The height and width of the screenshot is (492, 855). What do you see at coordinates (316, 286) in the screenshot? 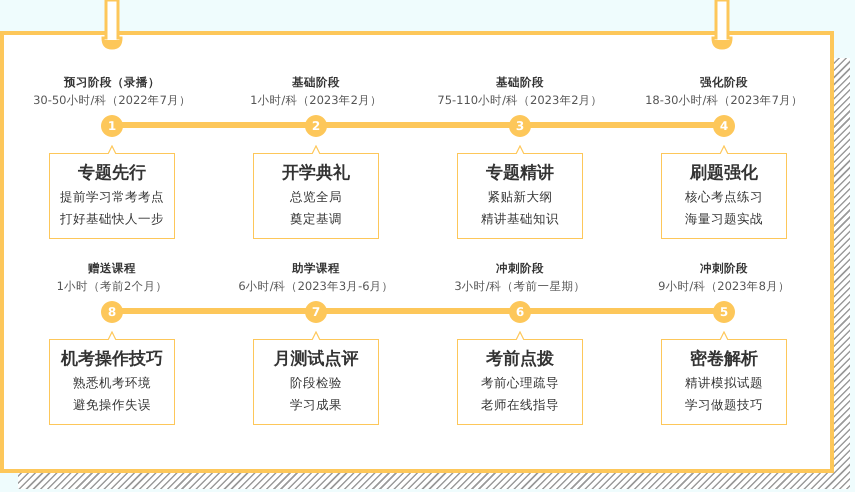
I see `stage-hours: 6小时/科（2023年3月-6月）` at bounding box center [316, 286].